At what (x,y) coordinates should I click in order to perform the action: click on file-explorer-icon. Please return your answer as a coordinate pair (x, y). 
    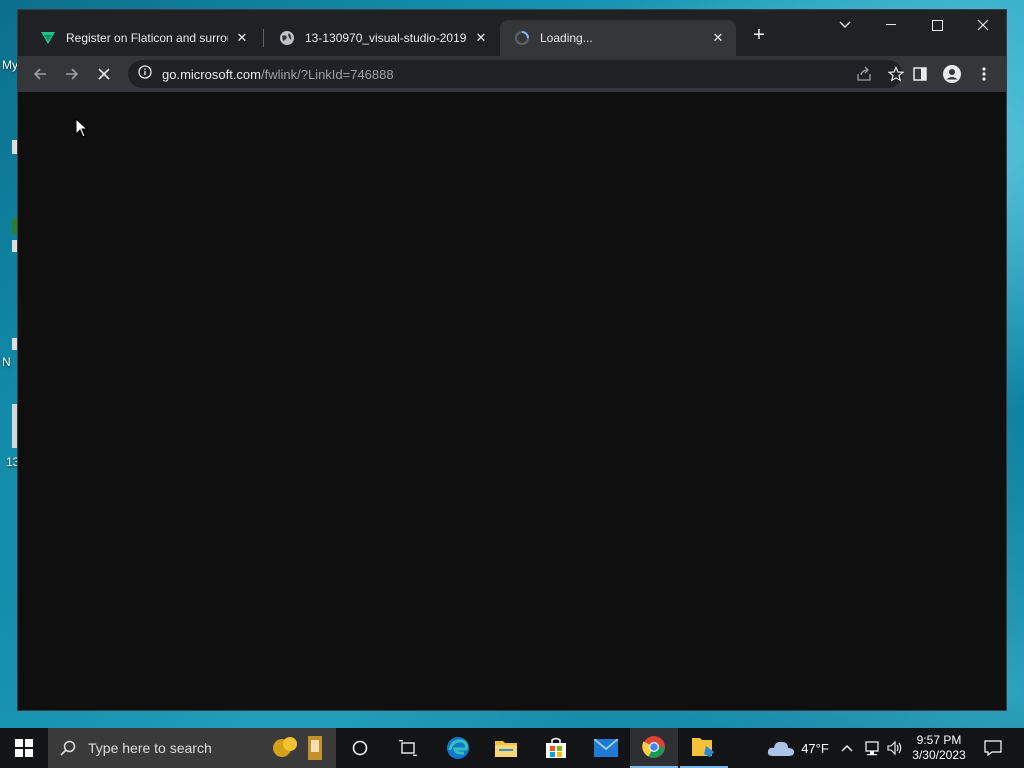
    Looking at the image, I should click on (506, 748).